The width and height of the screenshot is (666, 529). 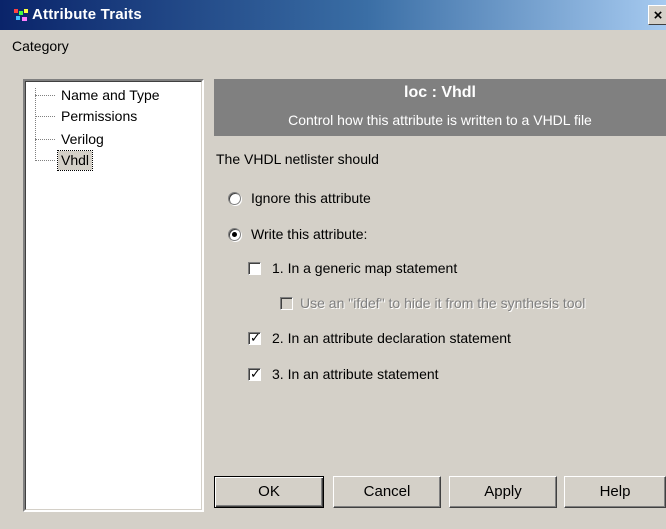 What do you see at coordinates (234, 198) in the screenshot?
I see `ignore-attribute-radio` at bounding box center [234, 198].